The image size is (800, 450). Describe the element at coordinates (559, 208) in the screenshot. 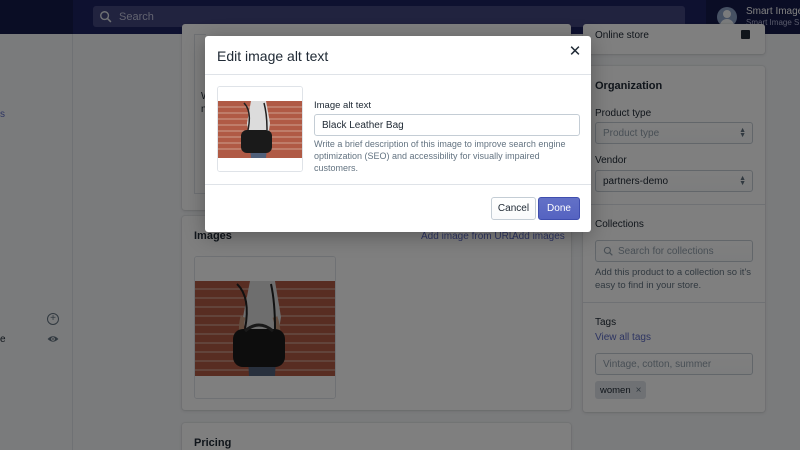

I see `done-button: Done` at that location.